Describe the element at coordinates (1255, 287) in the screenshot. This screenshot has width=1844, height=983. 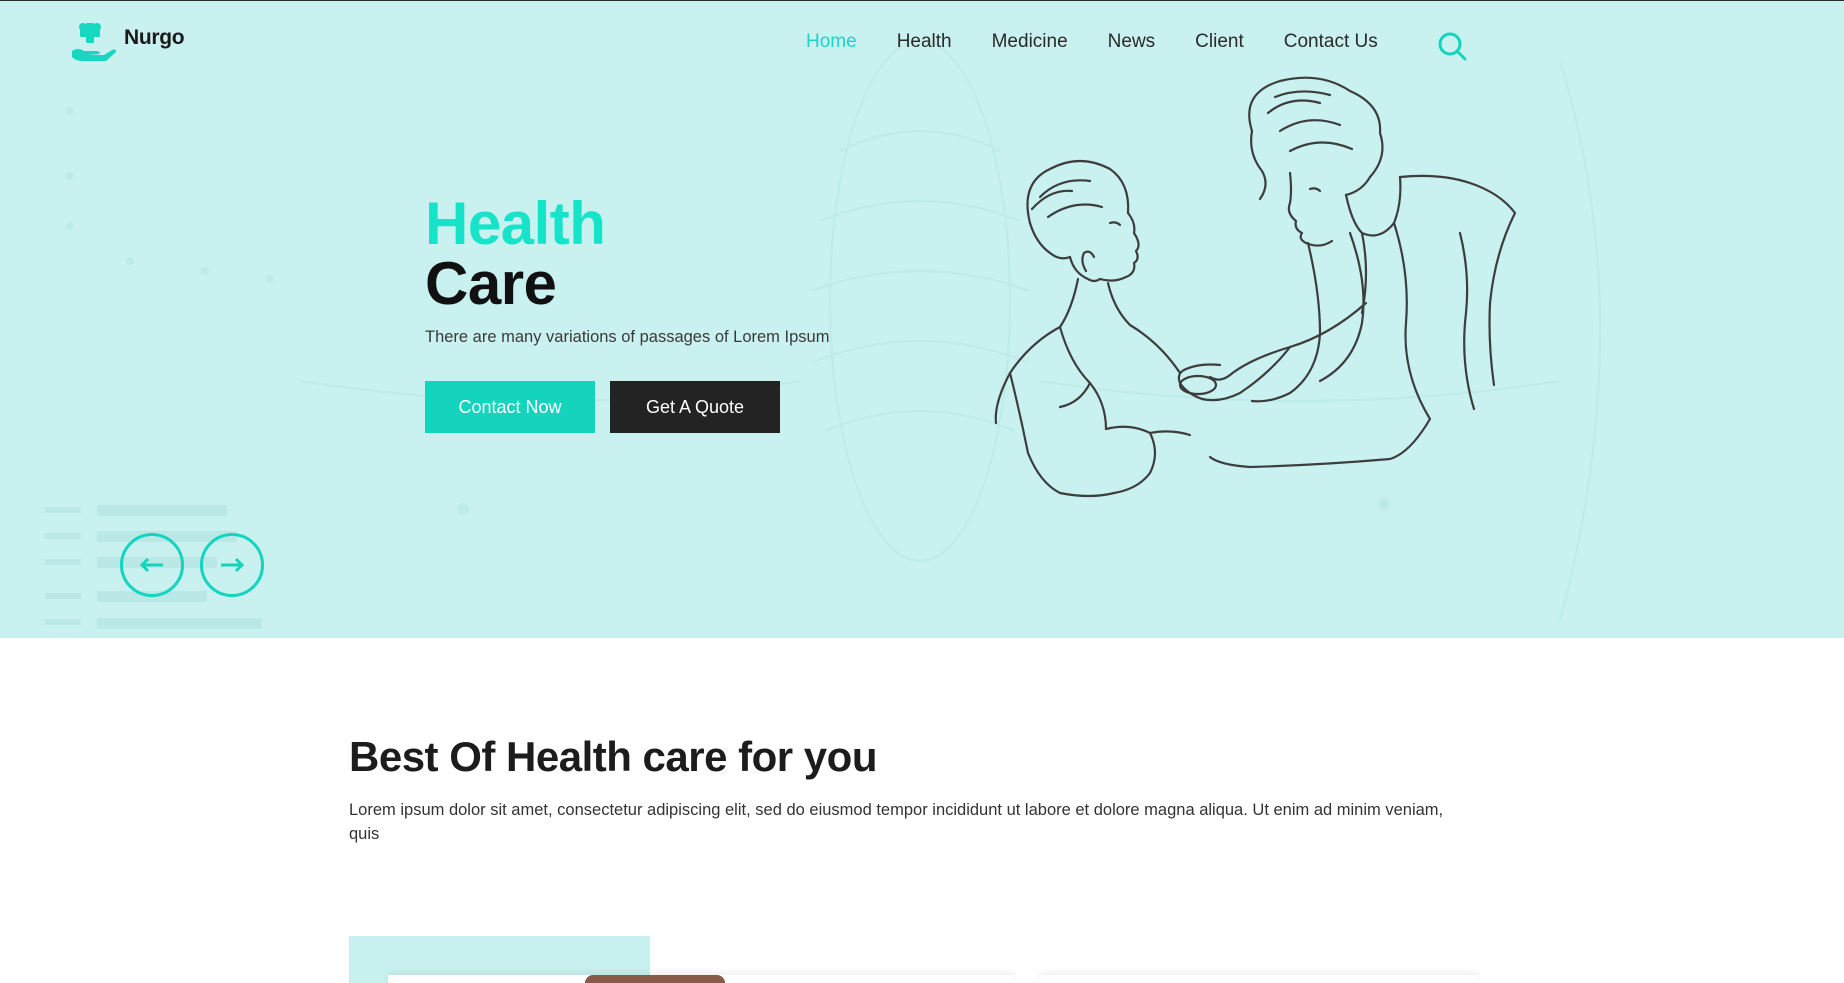
I see `doctor-patient-illustration` at that location.